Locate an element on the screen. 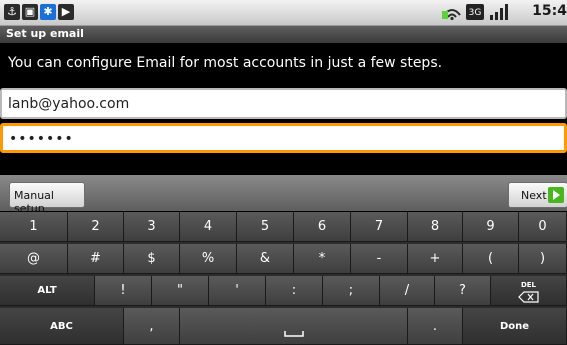  next-arrow-icon is located at coordinates (556, 195).